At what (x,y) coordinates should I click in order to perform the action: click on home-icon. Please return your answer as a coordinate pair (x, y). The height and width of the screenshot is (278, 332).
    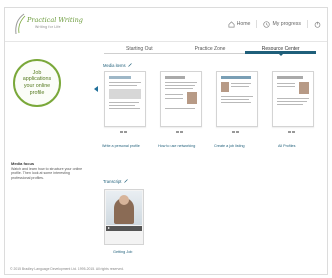
    Looking at the image, I should click on (231, 23).